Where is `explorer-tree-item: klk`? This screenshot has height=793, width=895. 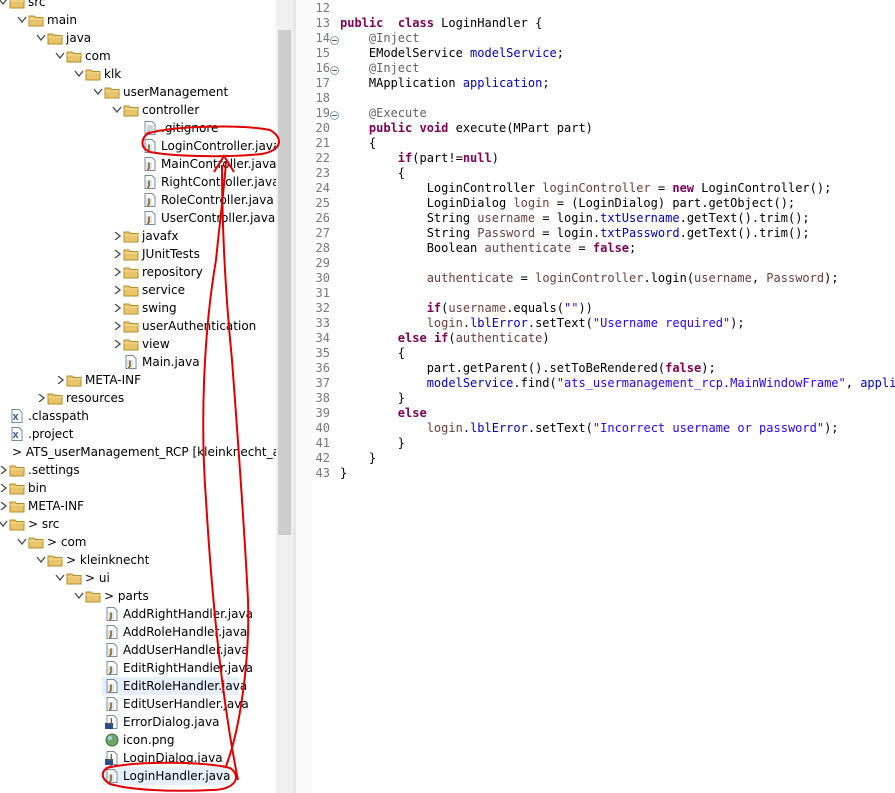 explorer-tree-item: klk is located at coordinates (138, 74).